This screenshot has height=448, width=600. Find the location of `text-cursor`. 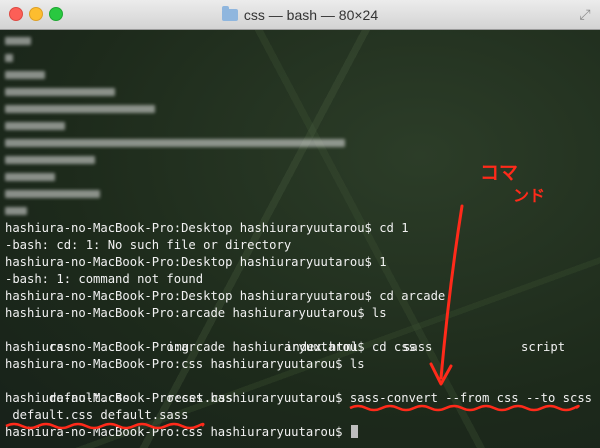

text-cursor is located at coordinates (354, 431).